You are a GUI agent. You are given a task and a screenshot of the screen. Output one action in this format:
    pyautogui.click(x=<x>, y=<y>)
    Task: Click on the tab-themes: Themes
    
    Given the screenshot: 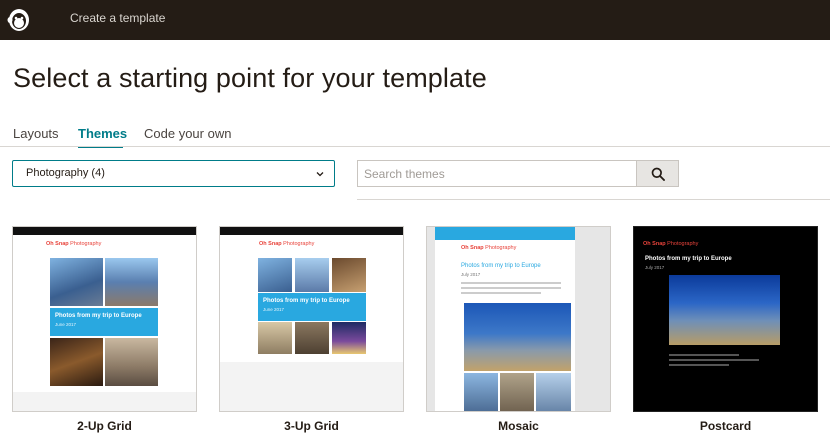 What is the action you would take?
    pyautogui.click(x=102, y=133)
    